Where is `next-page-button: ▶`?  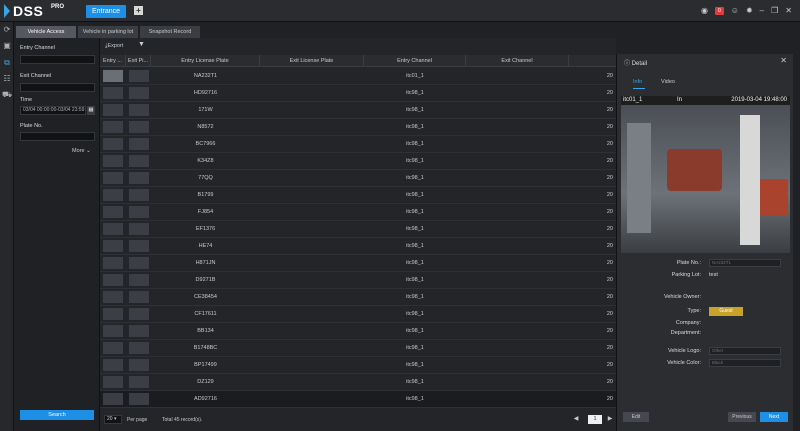 next-page-button: ▶ is located at coordinates (610, 419).